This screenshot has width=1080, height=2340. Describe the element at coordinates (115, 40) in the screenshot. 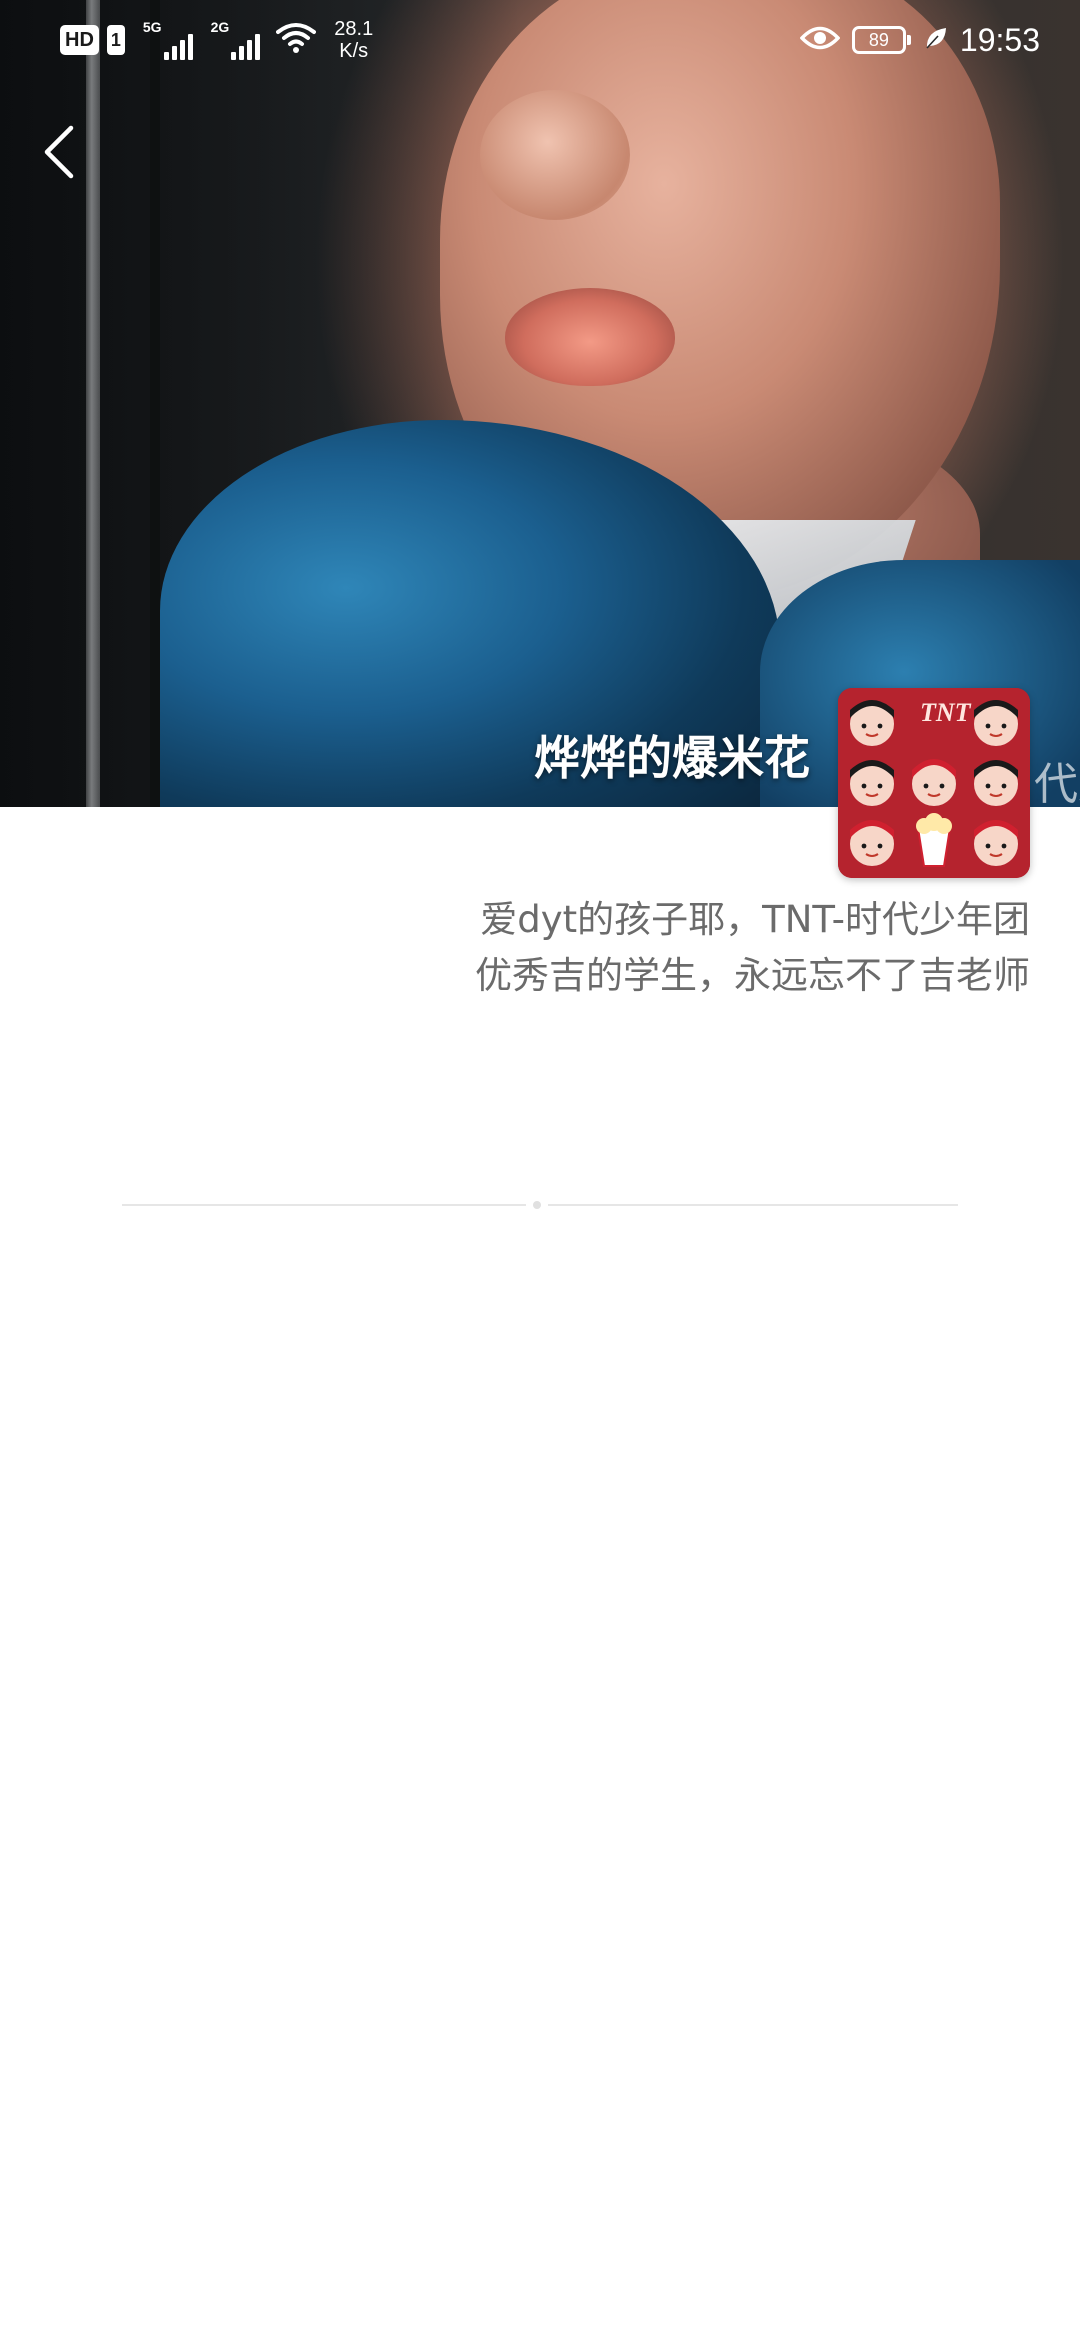

I see `sim-slot-badge: 1` at that location.